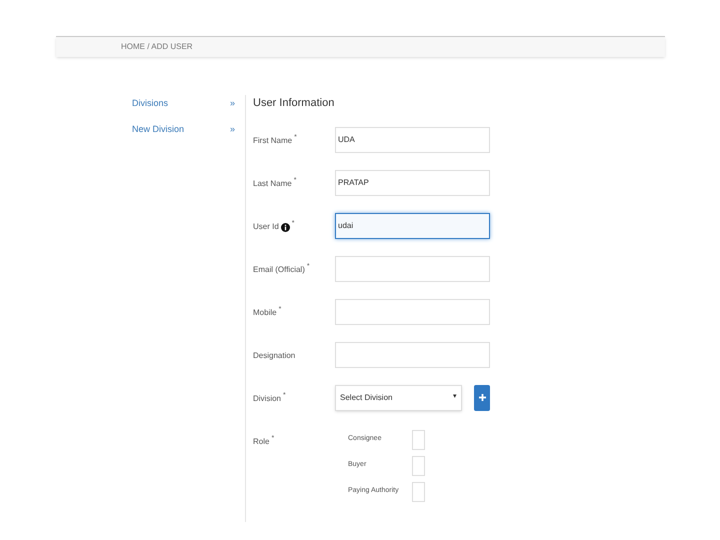 Image resolution: width=720 pixels, height=540 pixels. What do you see at coordinates (279, 270) in the screenshot?
I see `field-label: Email (Official)` at bounding box center [279, 270].